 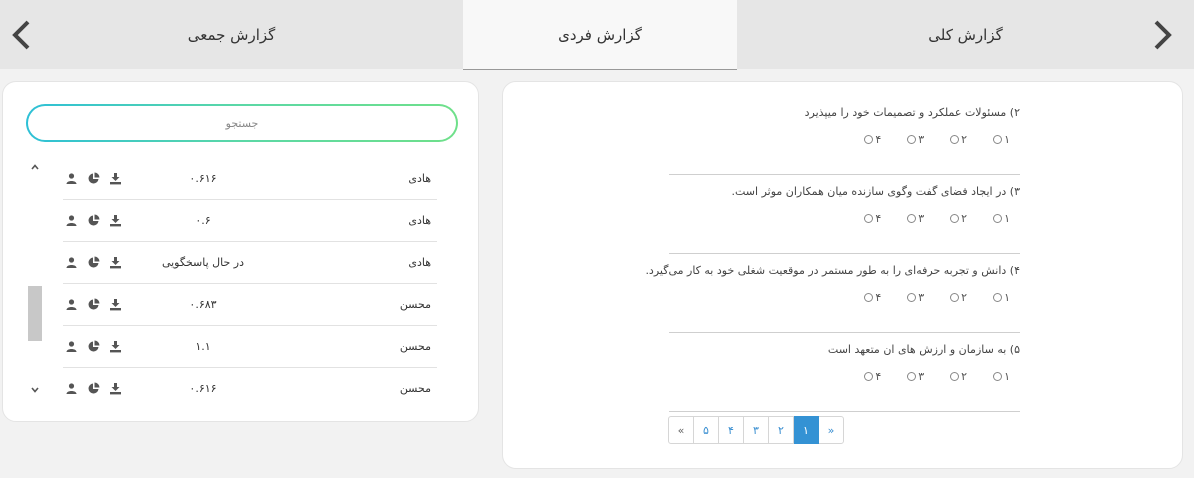 I want to click on tab-group-report: گزارش جمعی, so click(x=231, y=34).